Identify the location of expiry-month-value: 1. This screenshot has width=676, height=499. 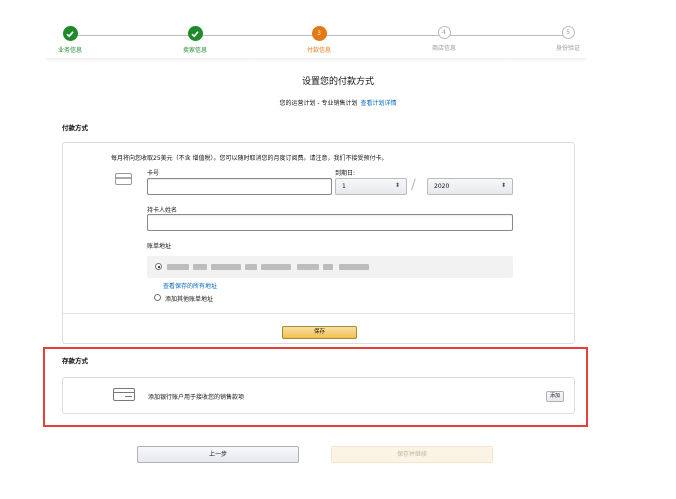
(344, 186).